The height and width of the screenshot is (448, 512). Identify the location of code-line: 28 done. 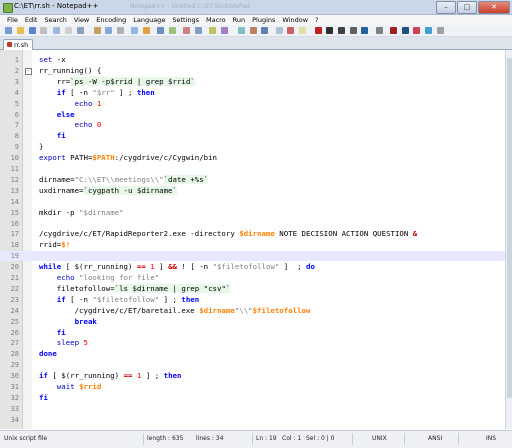
(252, 354).